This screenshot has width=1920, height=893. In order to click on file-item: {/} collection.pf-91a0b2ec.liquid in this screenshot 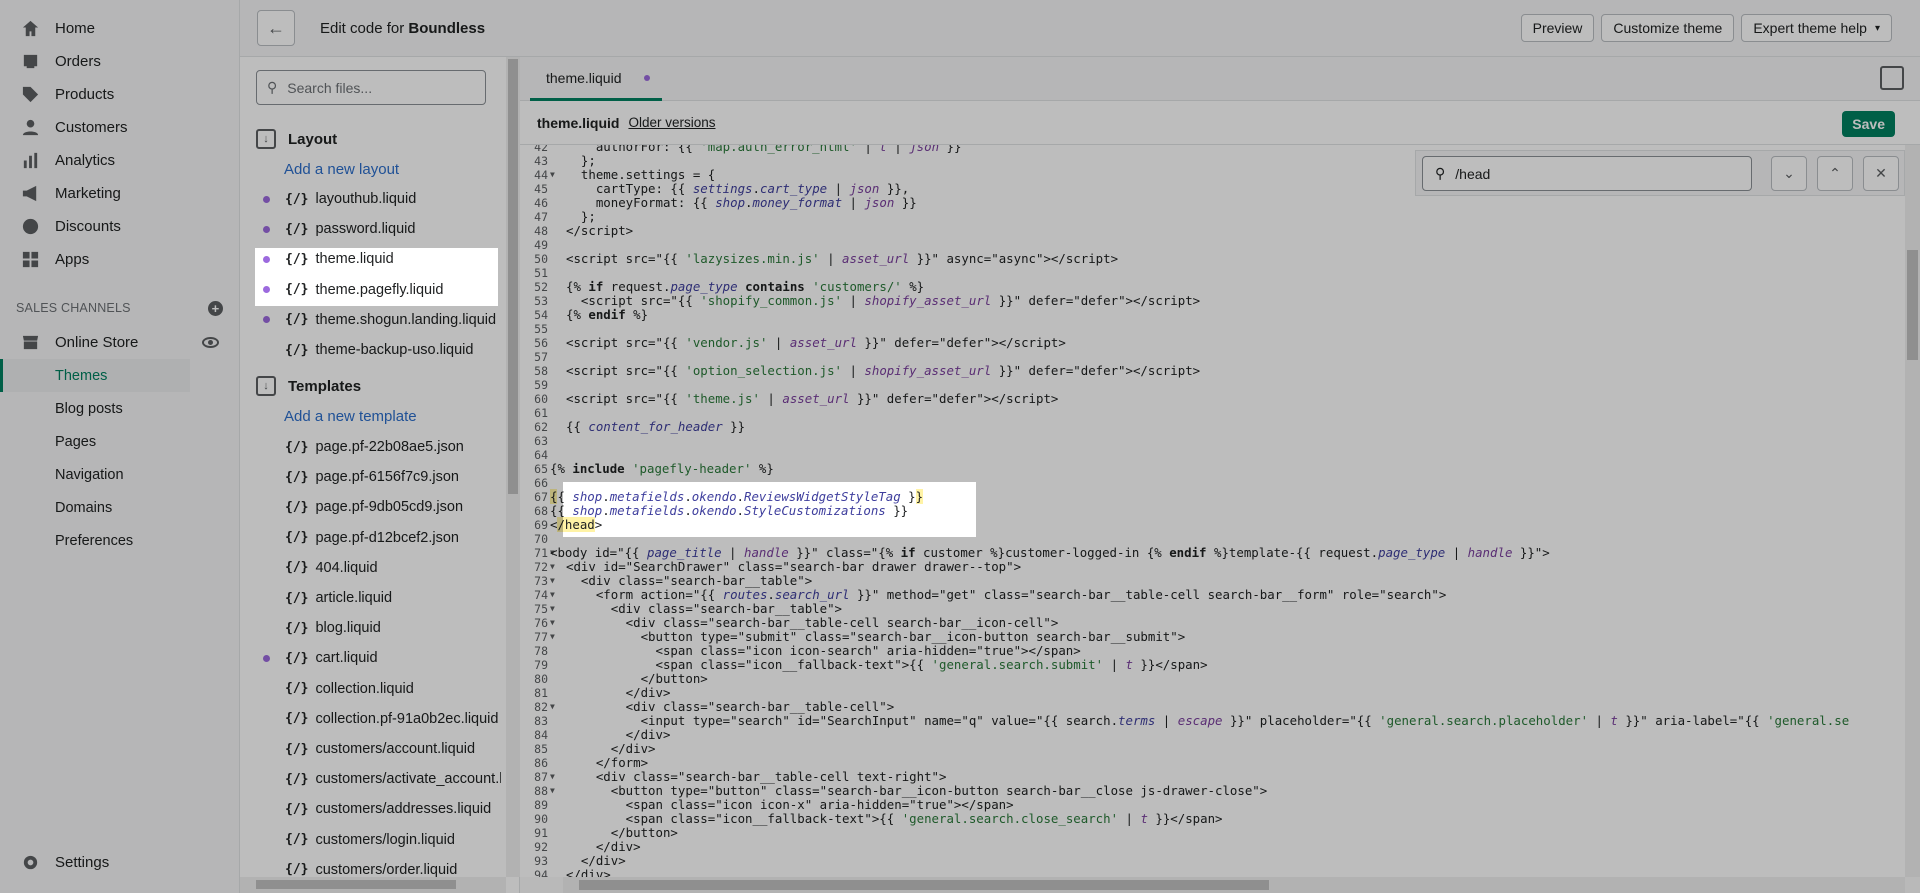, I will do `click(378, 719)`.